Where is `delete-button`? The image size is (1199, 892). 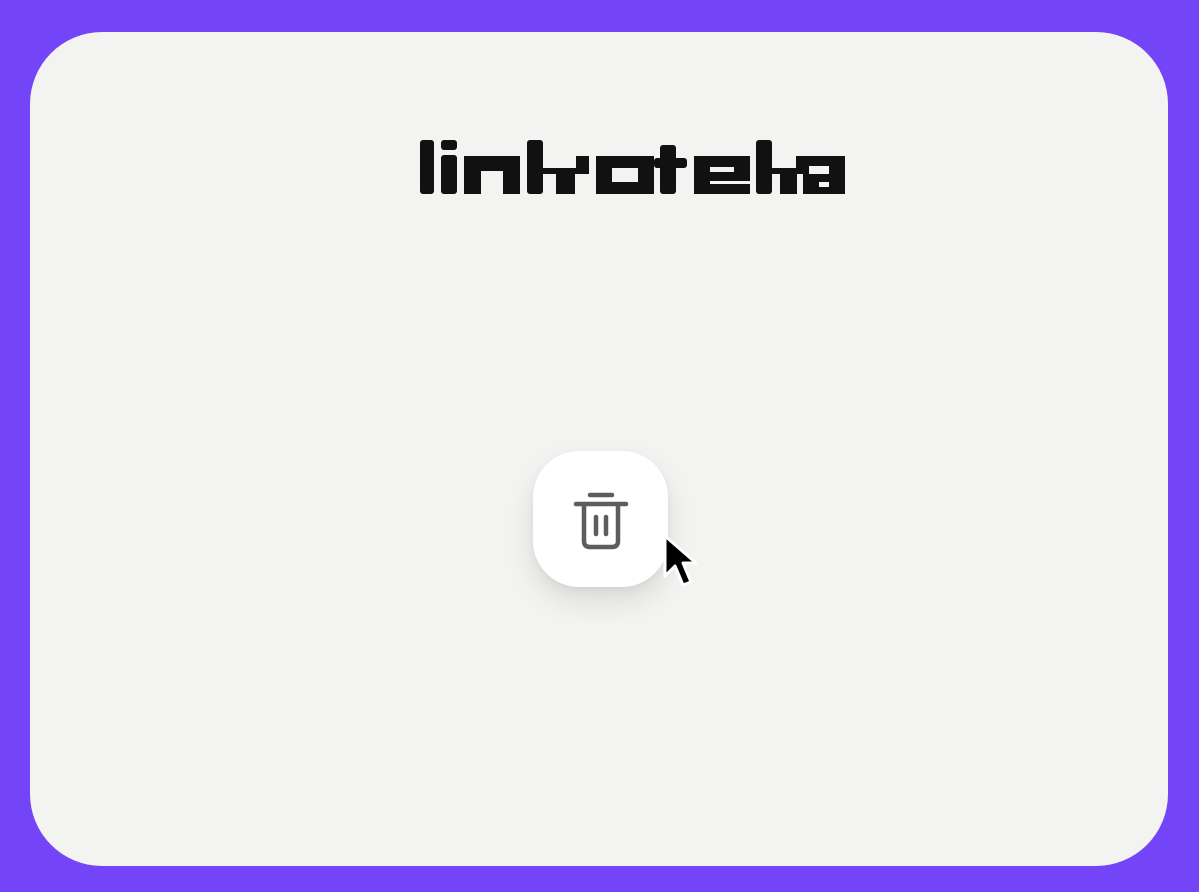 delete-button is located at coordinates (600, 519).